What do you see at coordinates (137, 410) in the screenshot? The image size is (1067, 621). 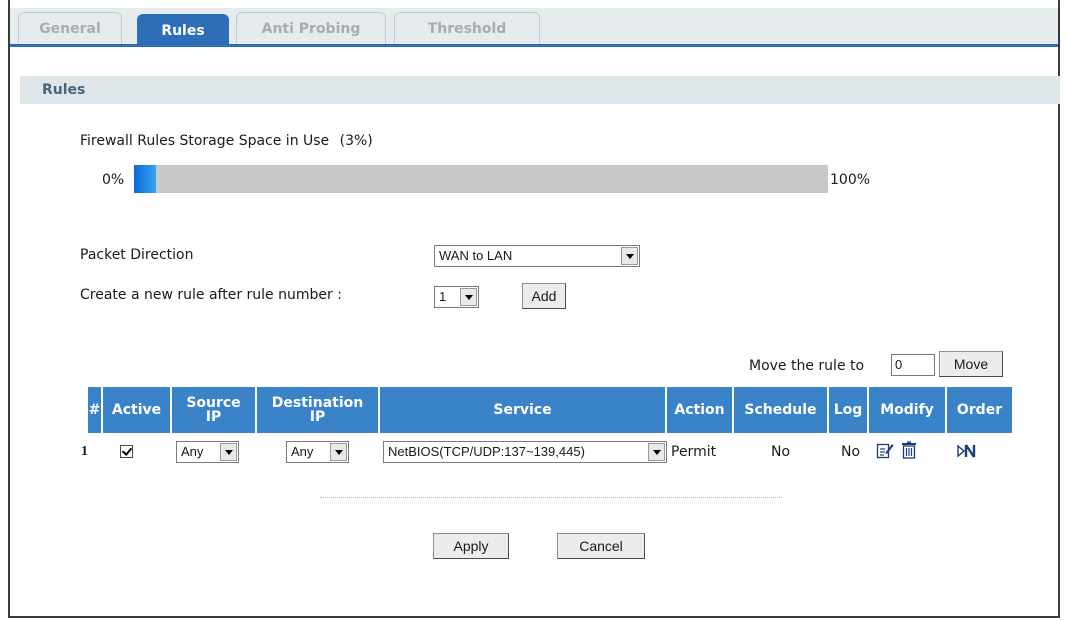 I see `col-header-active: Active` at bounding box center [137, 410].